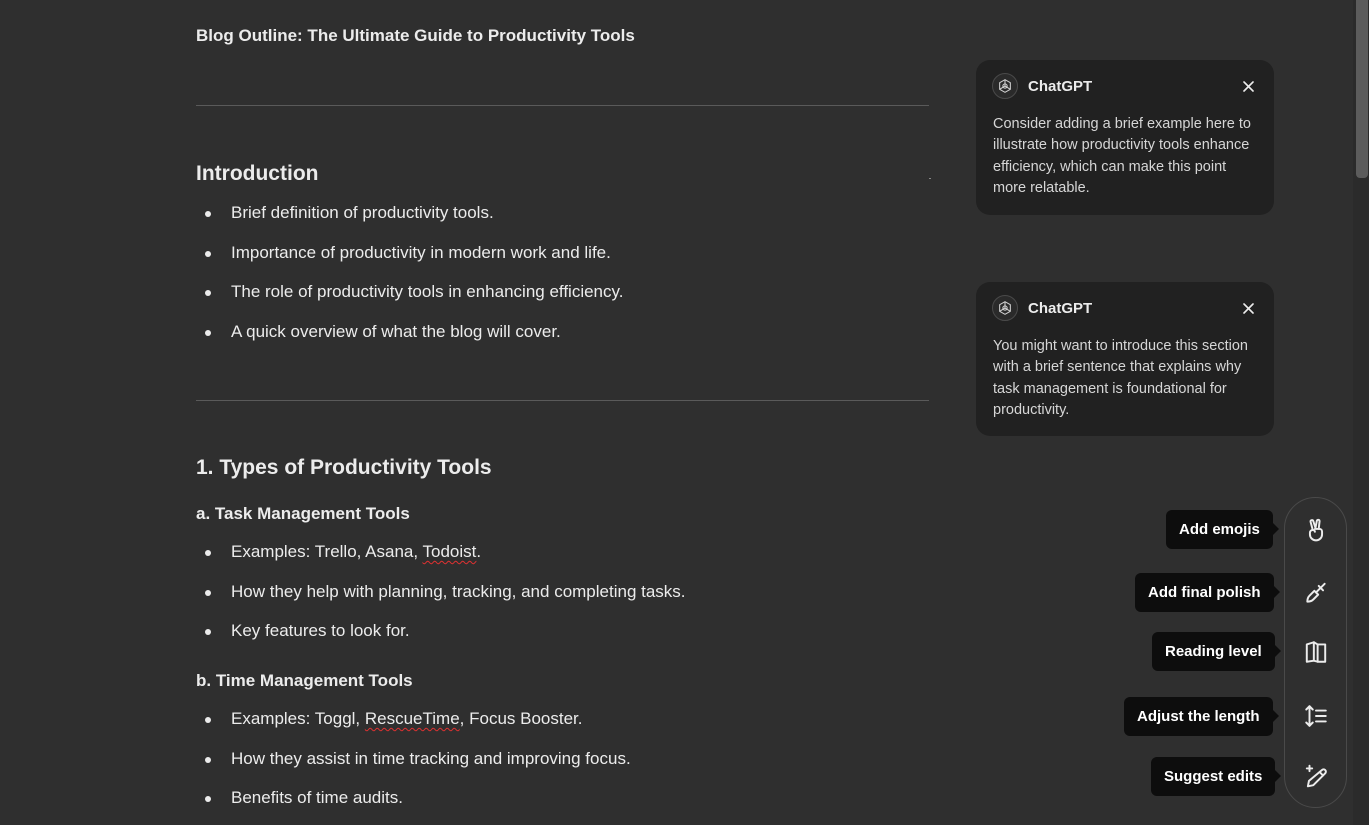 This screenshot has height=825, width=1369. What do you see at coordinates (450, 551) in the screenshot?
I see `spellcheck-word: Todoist` at bounding box center [450, 551].